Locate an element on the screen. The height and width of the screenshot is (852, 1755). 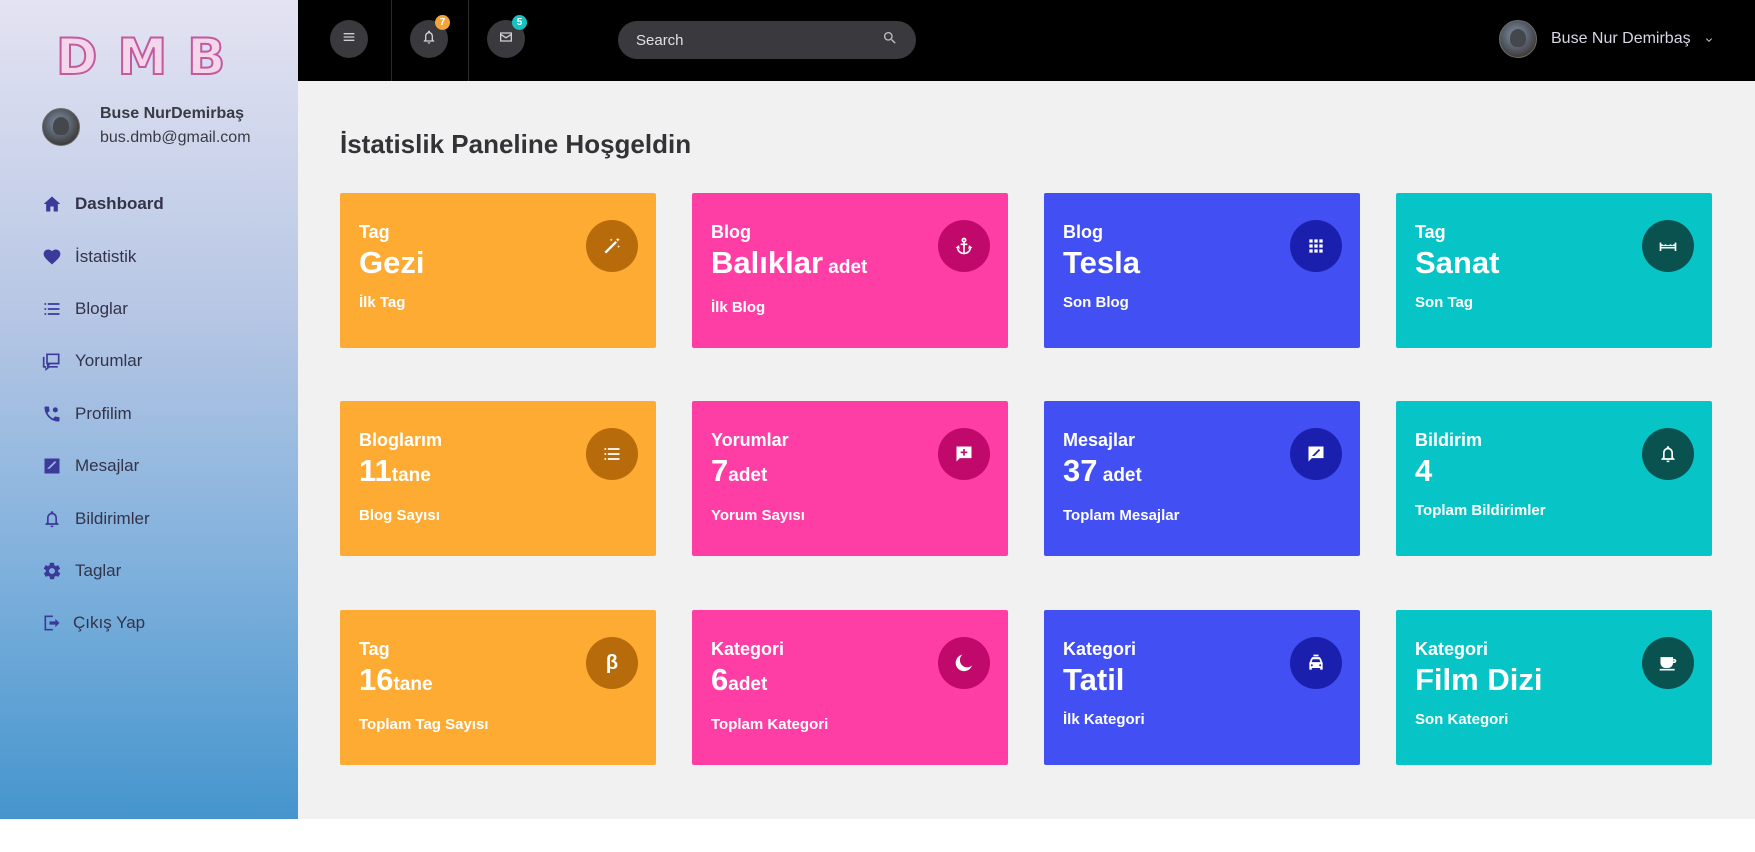
stat-card: Tag 16tane Toplam Tag Sayısı β is located at coordinates (498, 687).